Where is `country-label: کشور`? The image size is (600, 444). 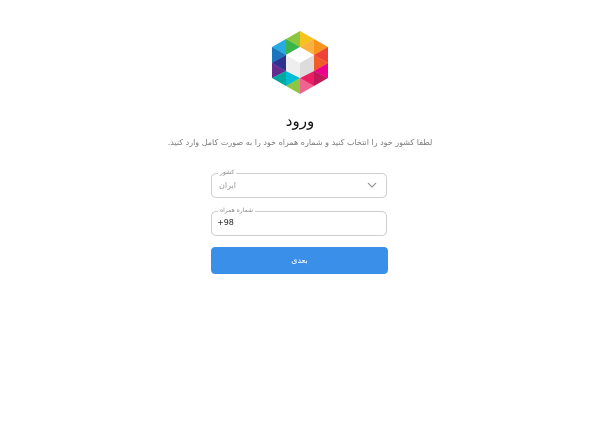 country-label: کشور is located at coordinates (227, 173).